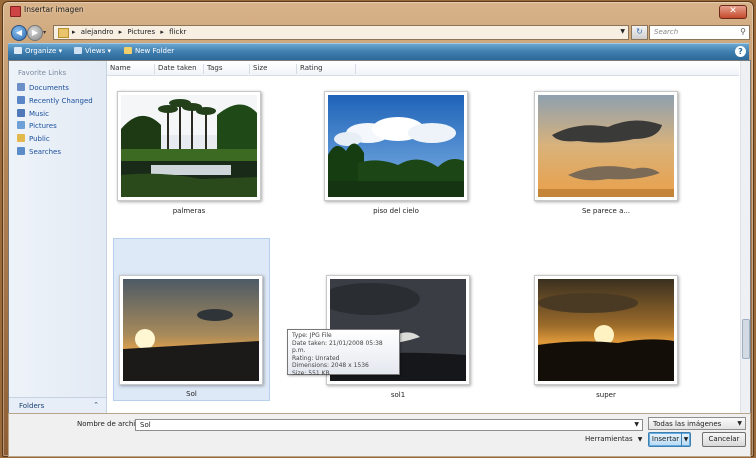  I want to click on sidebar-item-music: Music, so click(33, 113).